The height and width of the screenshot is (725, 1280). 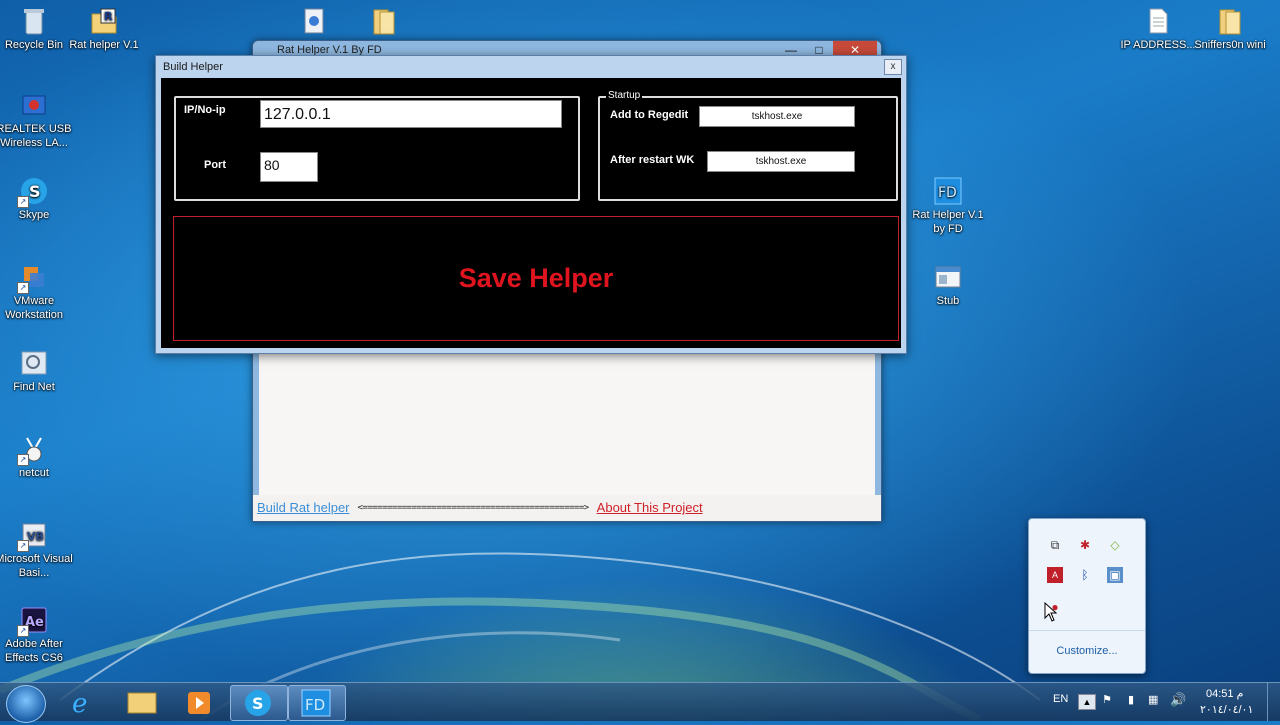 I want to click on desktop-icon-find-net: Find Net, so click(x=37, y=371).